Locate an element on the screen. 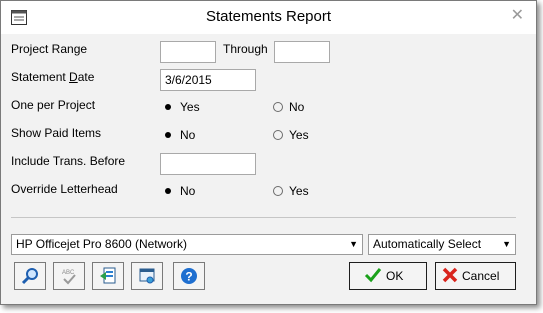  cancel-button: Cancel is located at coordinates (475, 276).